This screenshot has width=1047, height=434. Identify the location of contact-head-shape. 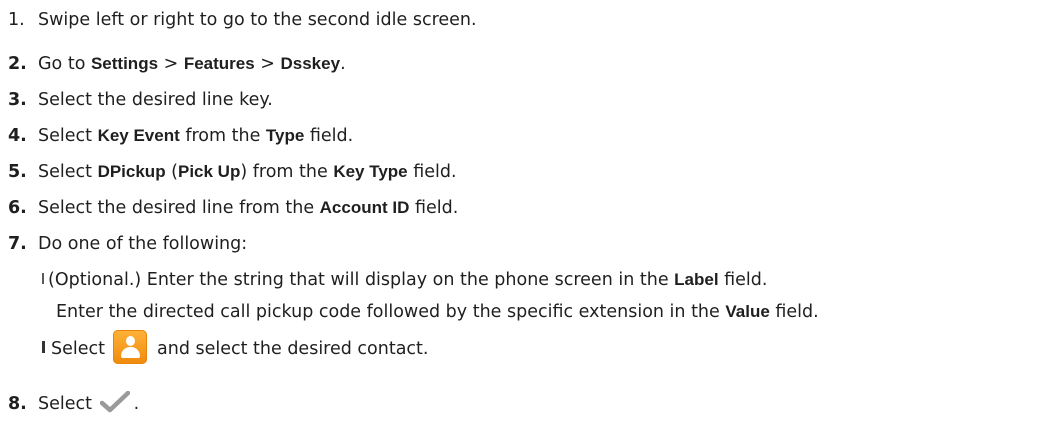
(130, 341).